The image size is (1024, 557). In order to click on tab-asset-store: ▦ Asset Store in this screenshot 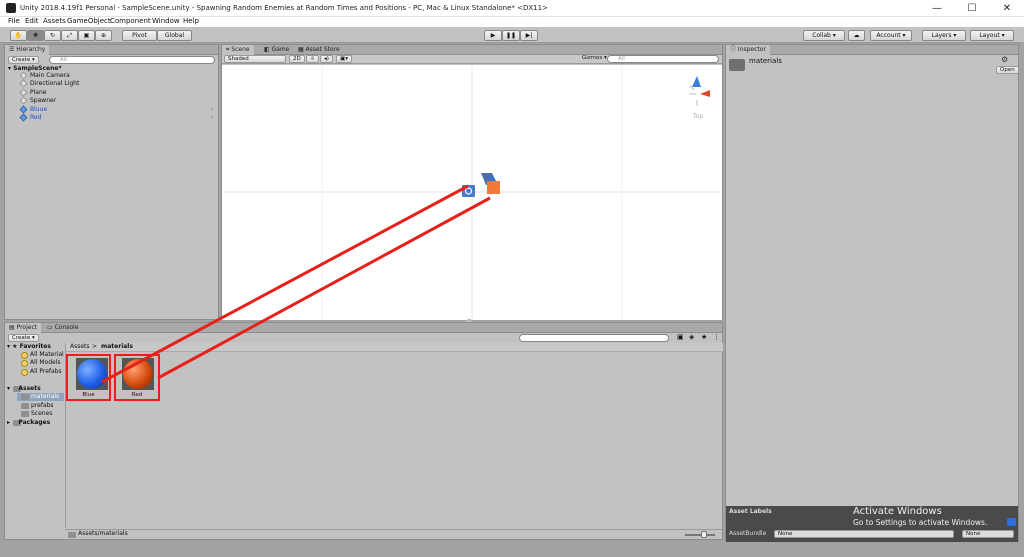, I will do `click(319, 50)`.